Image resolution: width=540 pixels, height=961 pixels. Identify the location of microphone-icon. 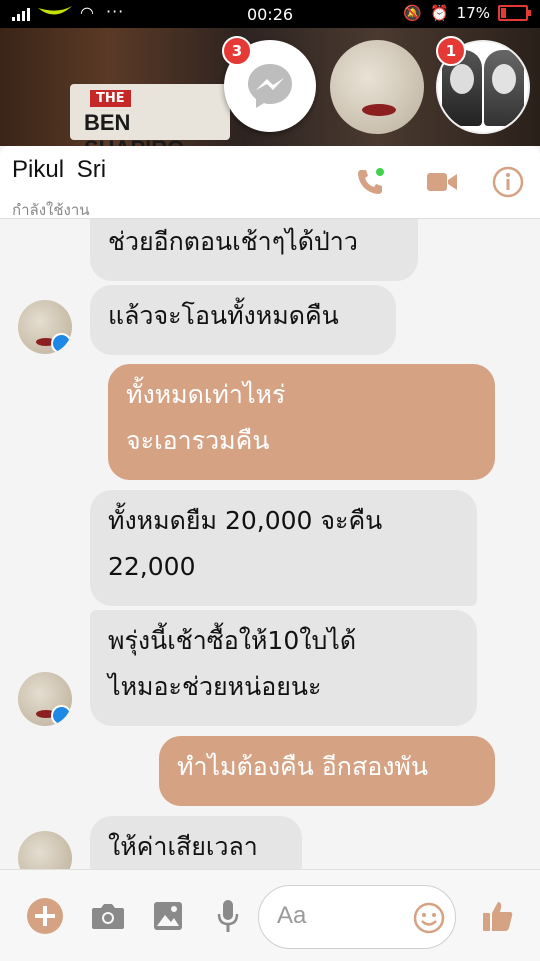
(228, 916).